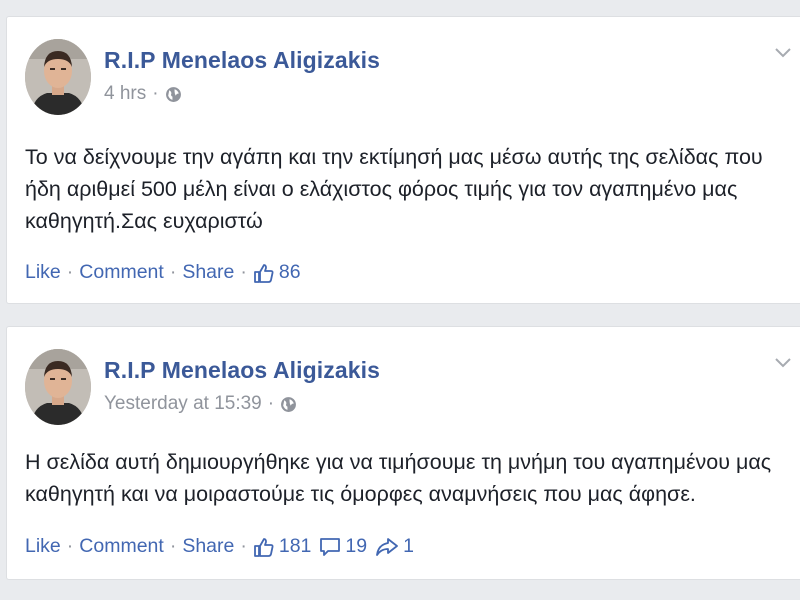 The image size is (800, 600). Describe the element at coordinates (343, 546) in the screenshot. I see `comments-count: 19` at that location.